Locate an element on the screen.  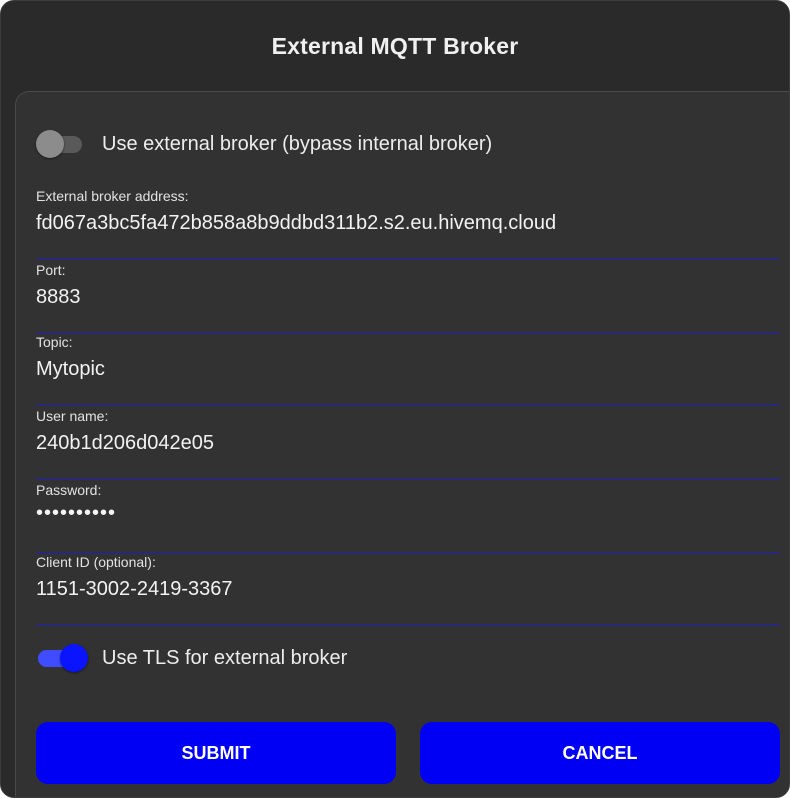
username-value: 240b1d206d042e05 is located at coordinates (125, 443).